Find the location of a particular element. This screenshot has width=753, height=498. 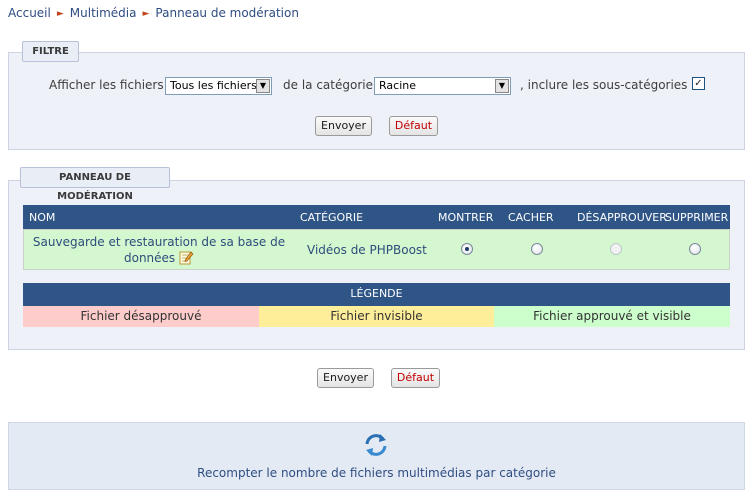

filter-reset-button: Défaut is located at coordinates (413, 126).